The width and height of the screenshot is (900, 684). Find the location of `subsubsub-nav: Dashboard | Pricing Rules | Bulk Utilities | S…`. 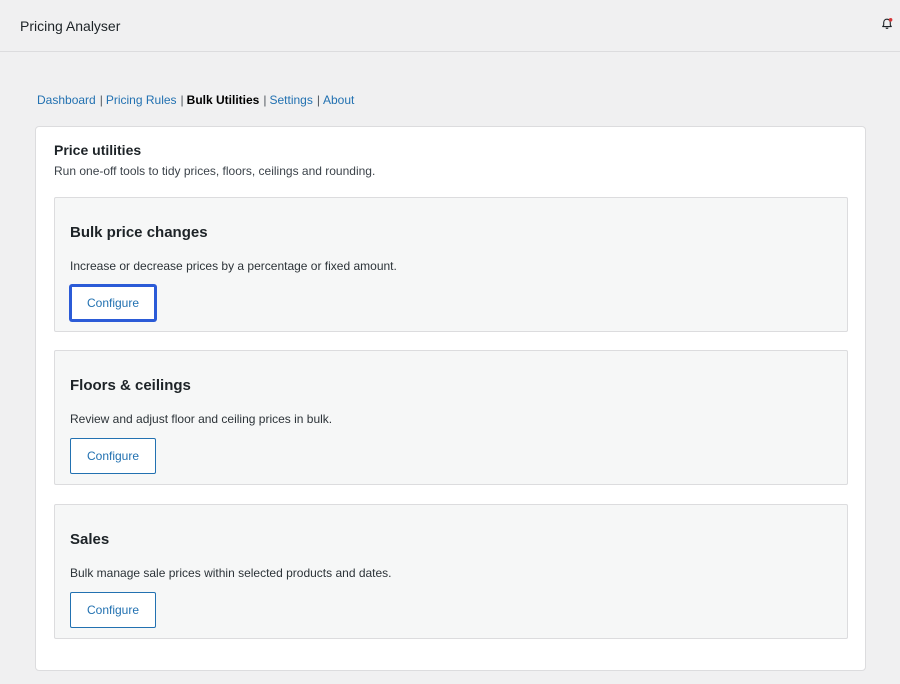

subsubsub-nav: Dashboard | Pricing Rules | Bulk Utilities | S… is located at coordinates (195, 100).